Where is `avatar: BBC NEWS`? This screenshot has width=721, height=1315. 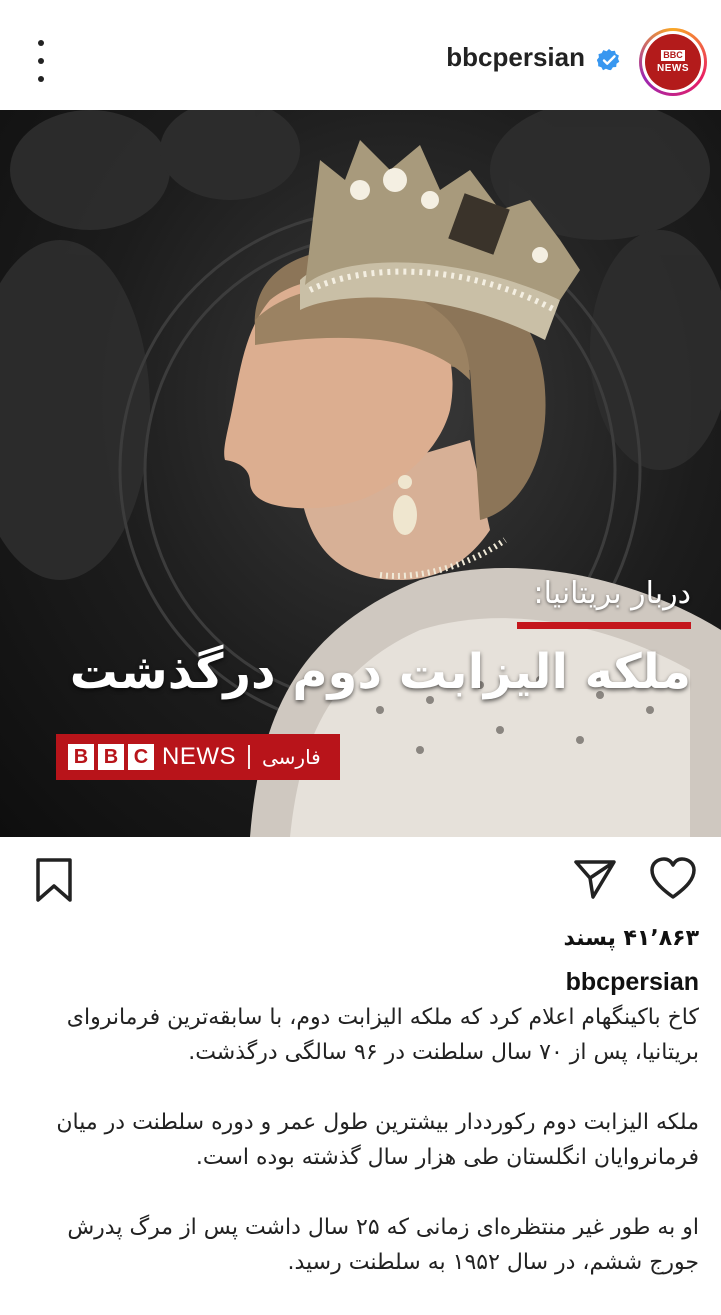
avatar: BBC NEWS is located at coordinates (673, 62).